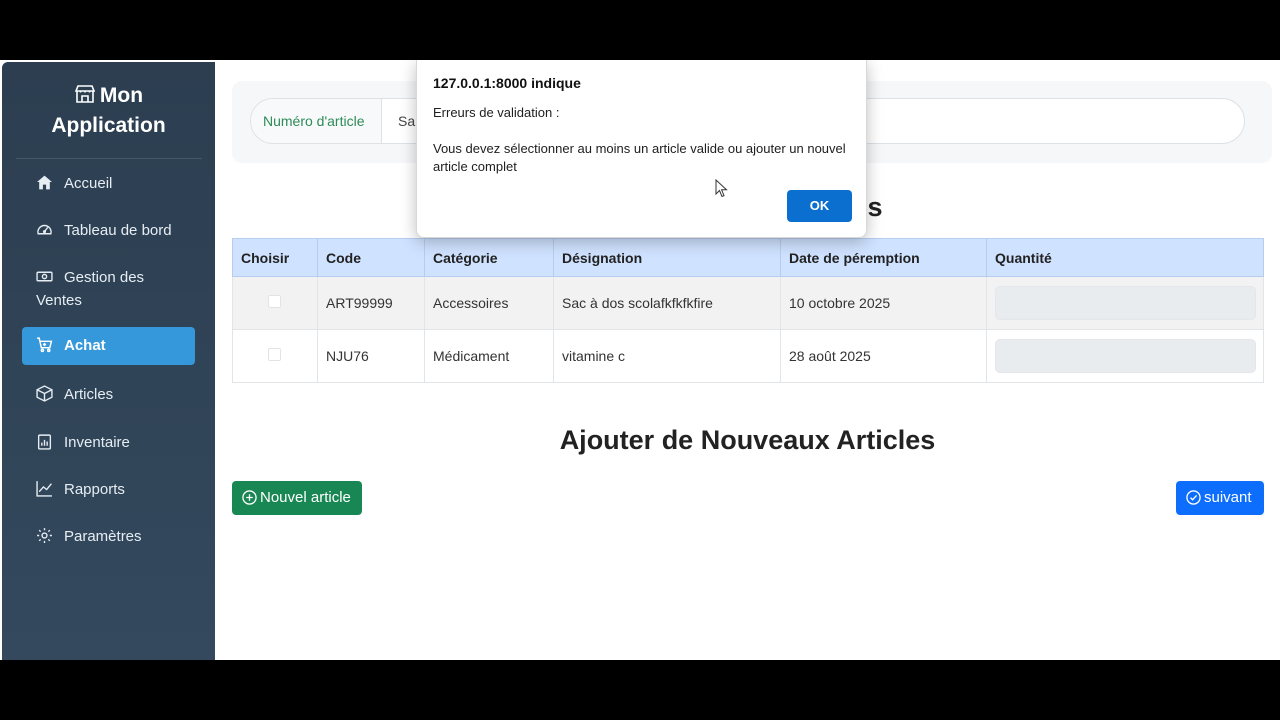 This screenshot has width=1280, height=720. What do you see at coordinates (44, 182) in the screenshot?
I see `home-icon` at bounding box center [44, 182].